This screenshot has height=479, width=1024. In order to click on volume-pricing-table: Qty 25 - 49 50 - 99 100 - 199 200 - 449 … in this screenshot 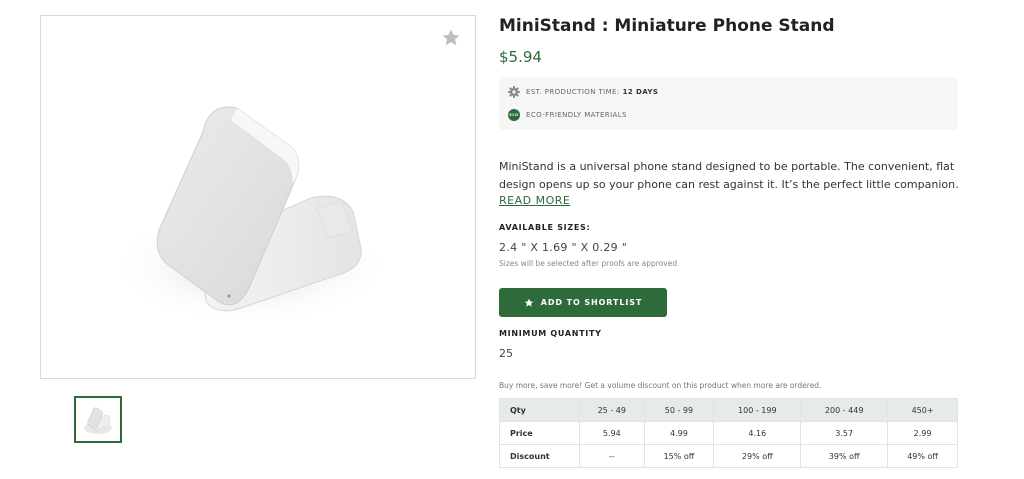, I will do `click(728, 433)`.